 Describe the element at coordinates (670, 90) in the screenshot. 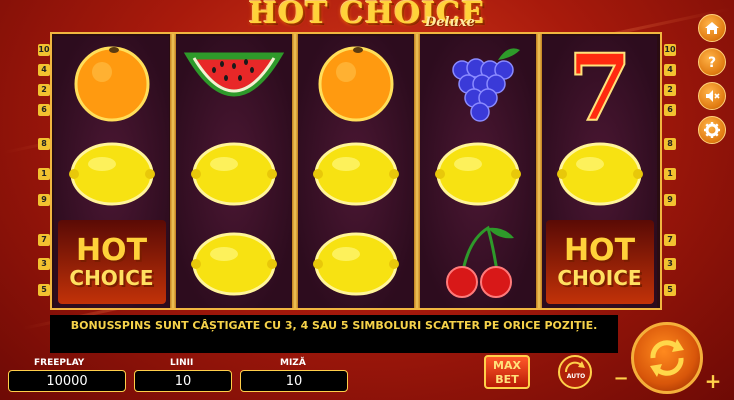

I see `right-payline-number: 2` at that location.